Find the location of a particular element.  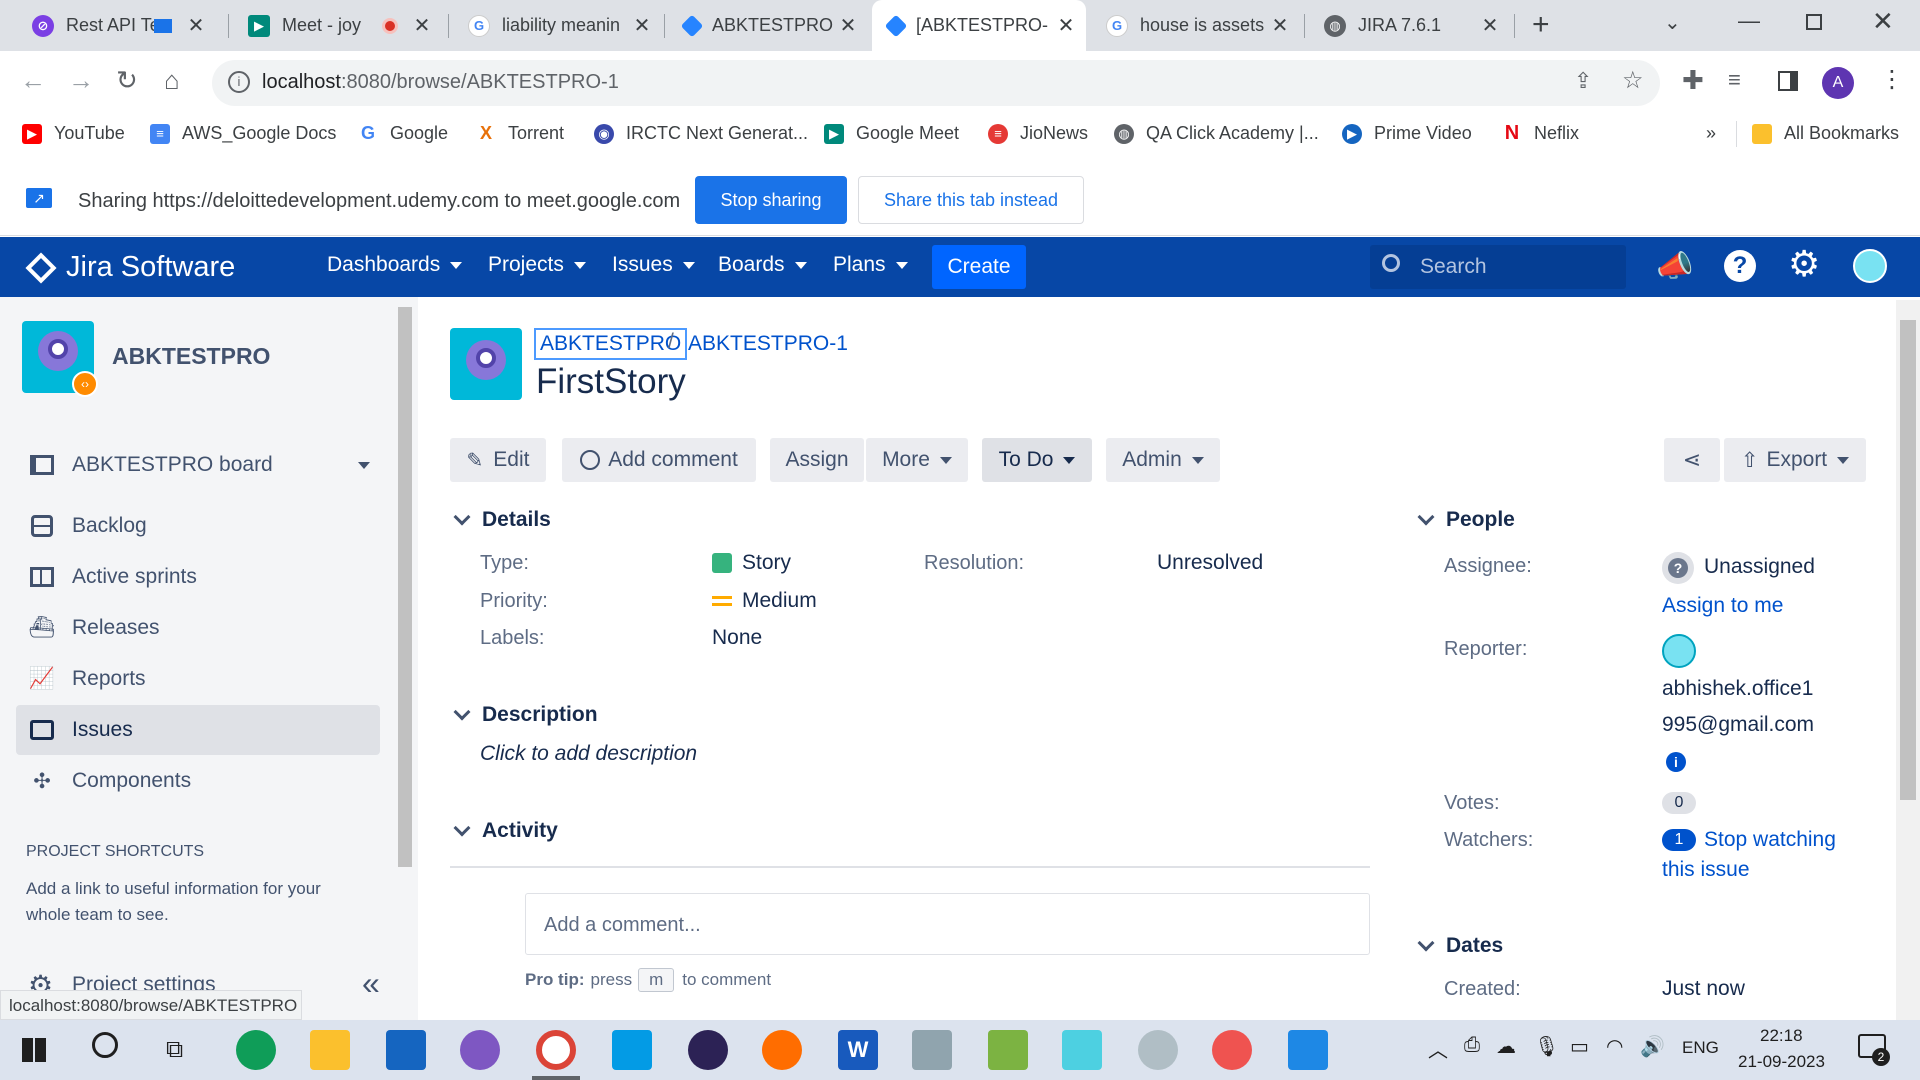

paint-palette-icon is located at coordinates (1158, 1050).